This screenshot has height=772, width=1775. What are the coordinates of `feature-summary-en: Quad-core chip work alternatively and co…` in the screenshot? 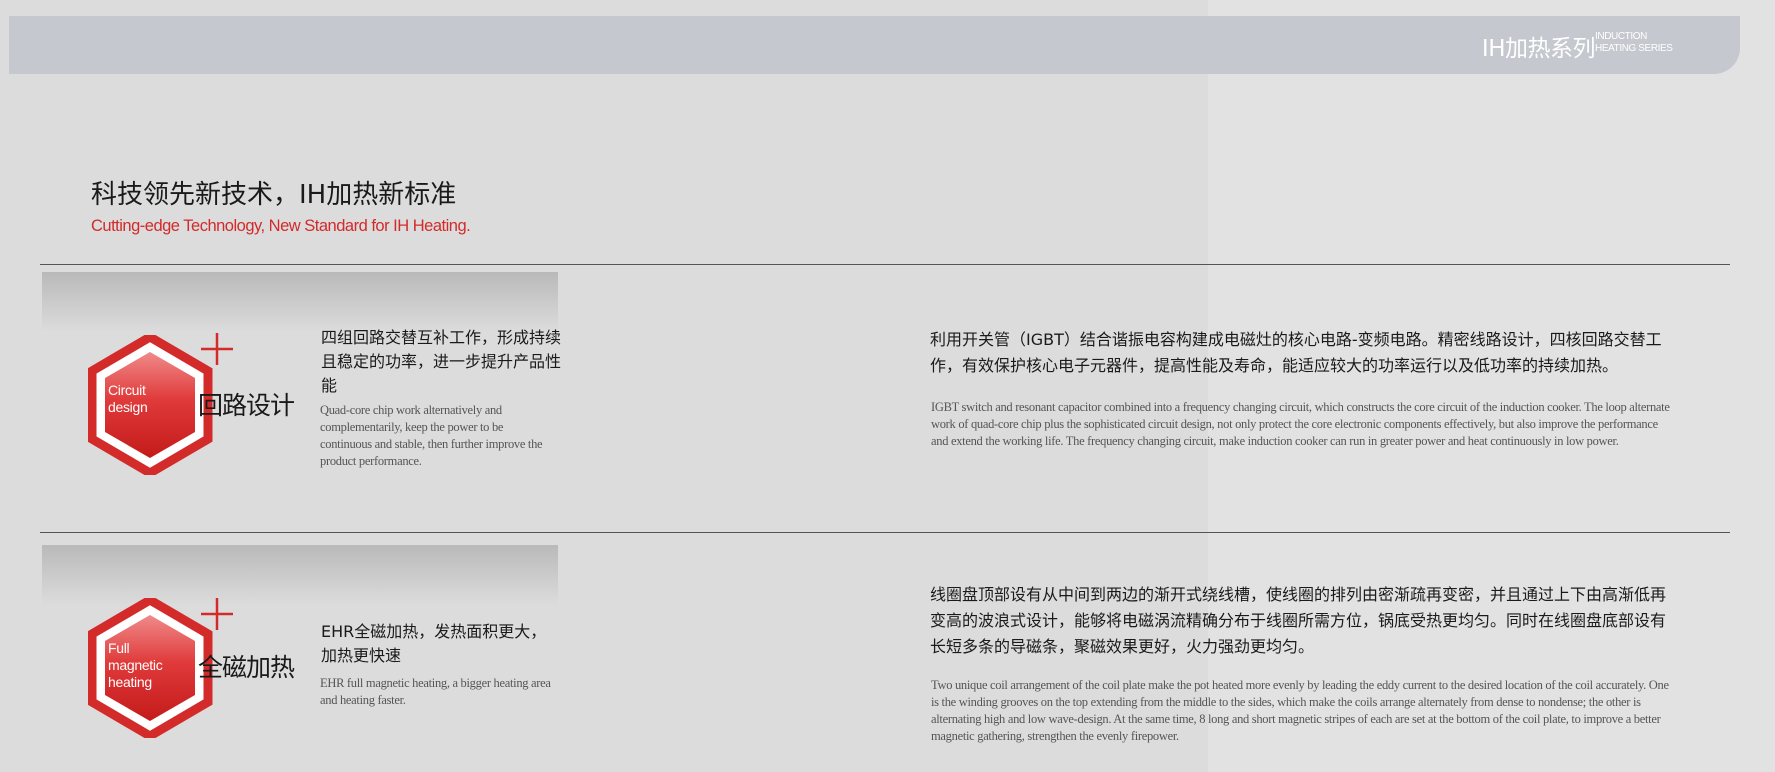 It's located at (431, 435).